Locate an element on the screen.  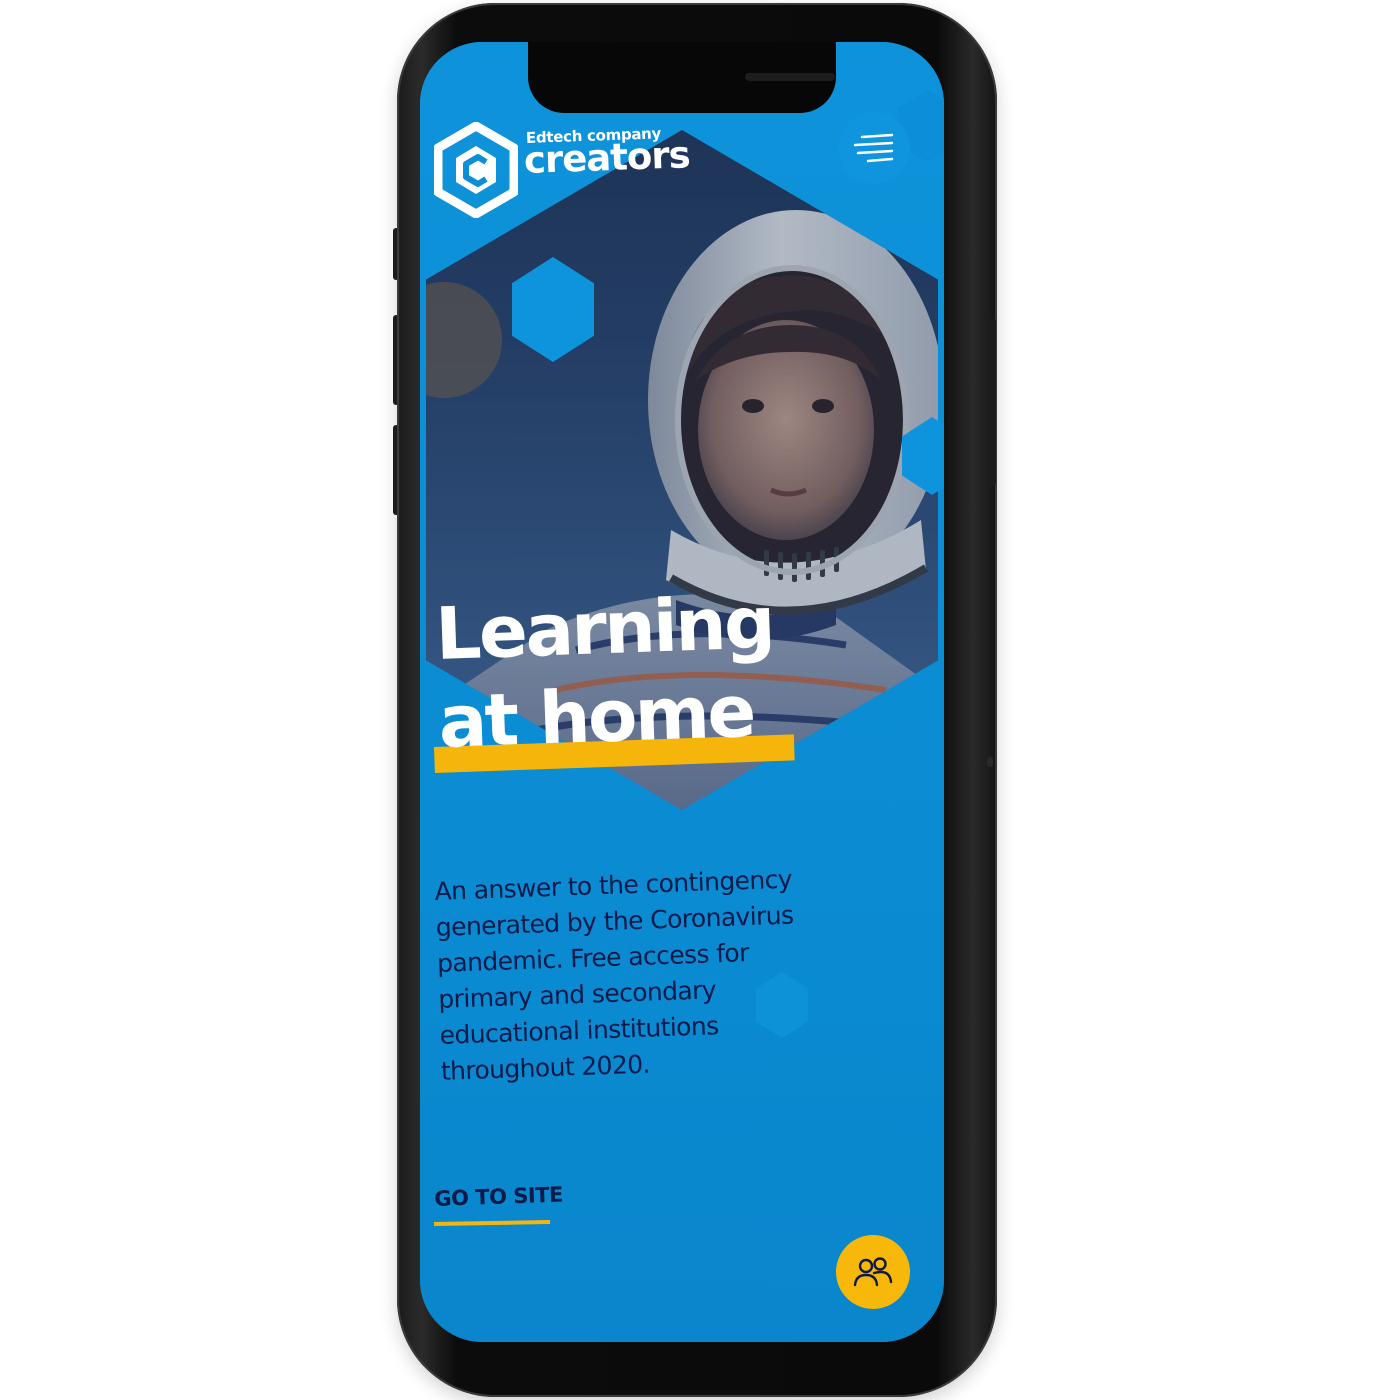
phone-notch is located at coordinates (682, 77).